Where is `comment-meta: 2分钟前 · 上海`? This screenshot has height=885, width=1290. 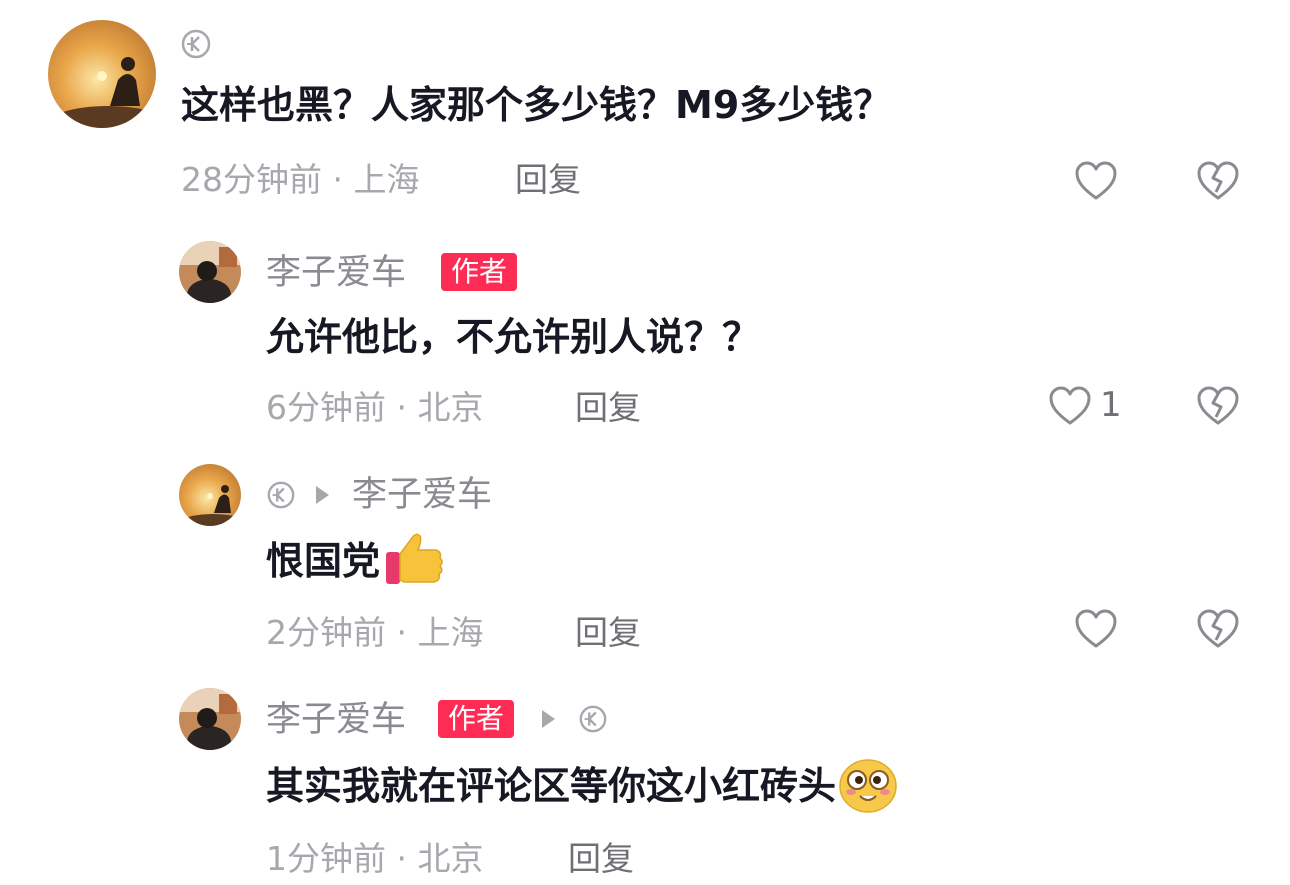 comment-meta: 2分钟前 · 上海 is located at coordinates (374, 632).